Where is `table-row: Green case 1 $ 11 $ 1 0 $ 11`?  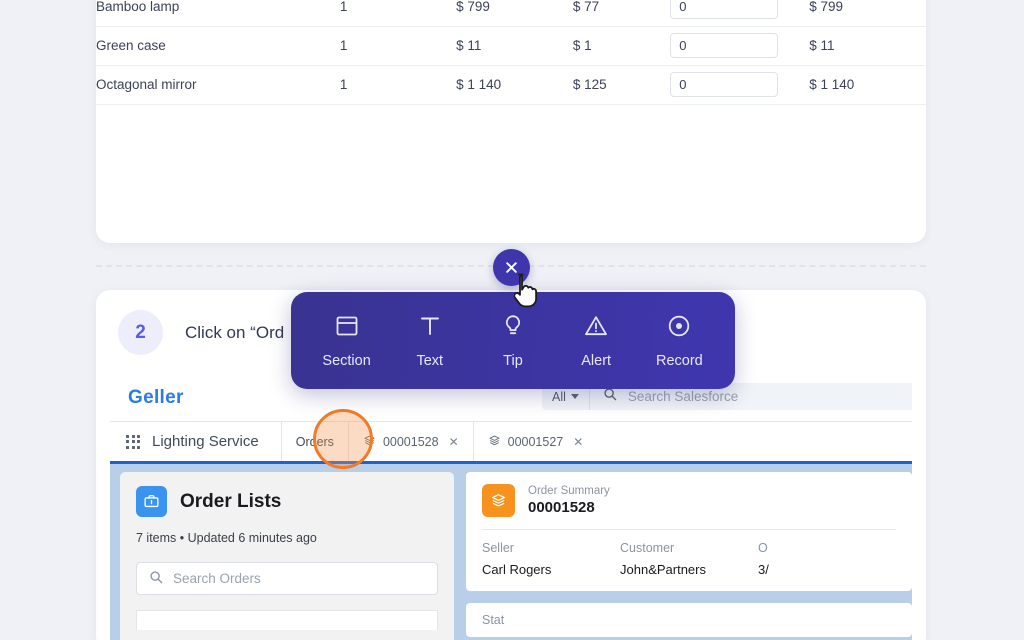
table-row: Green case 1 $ 11 $ 1 0 $ 11 is located at coordinates (511, 46).